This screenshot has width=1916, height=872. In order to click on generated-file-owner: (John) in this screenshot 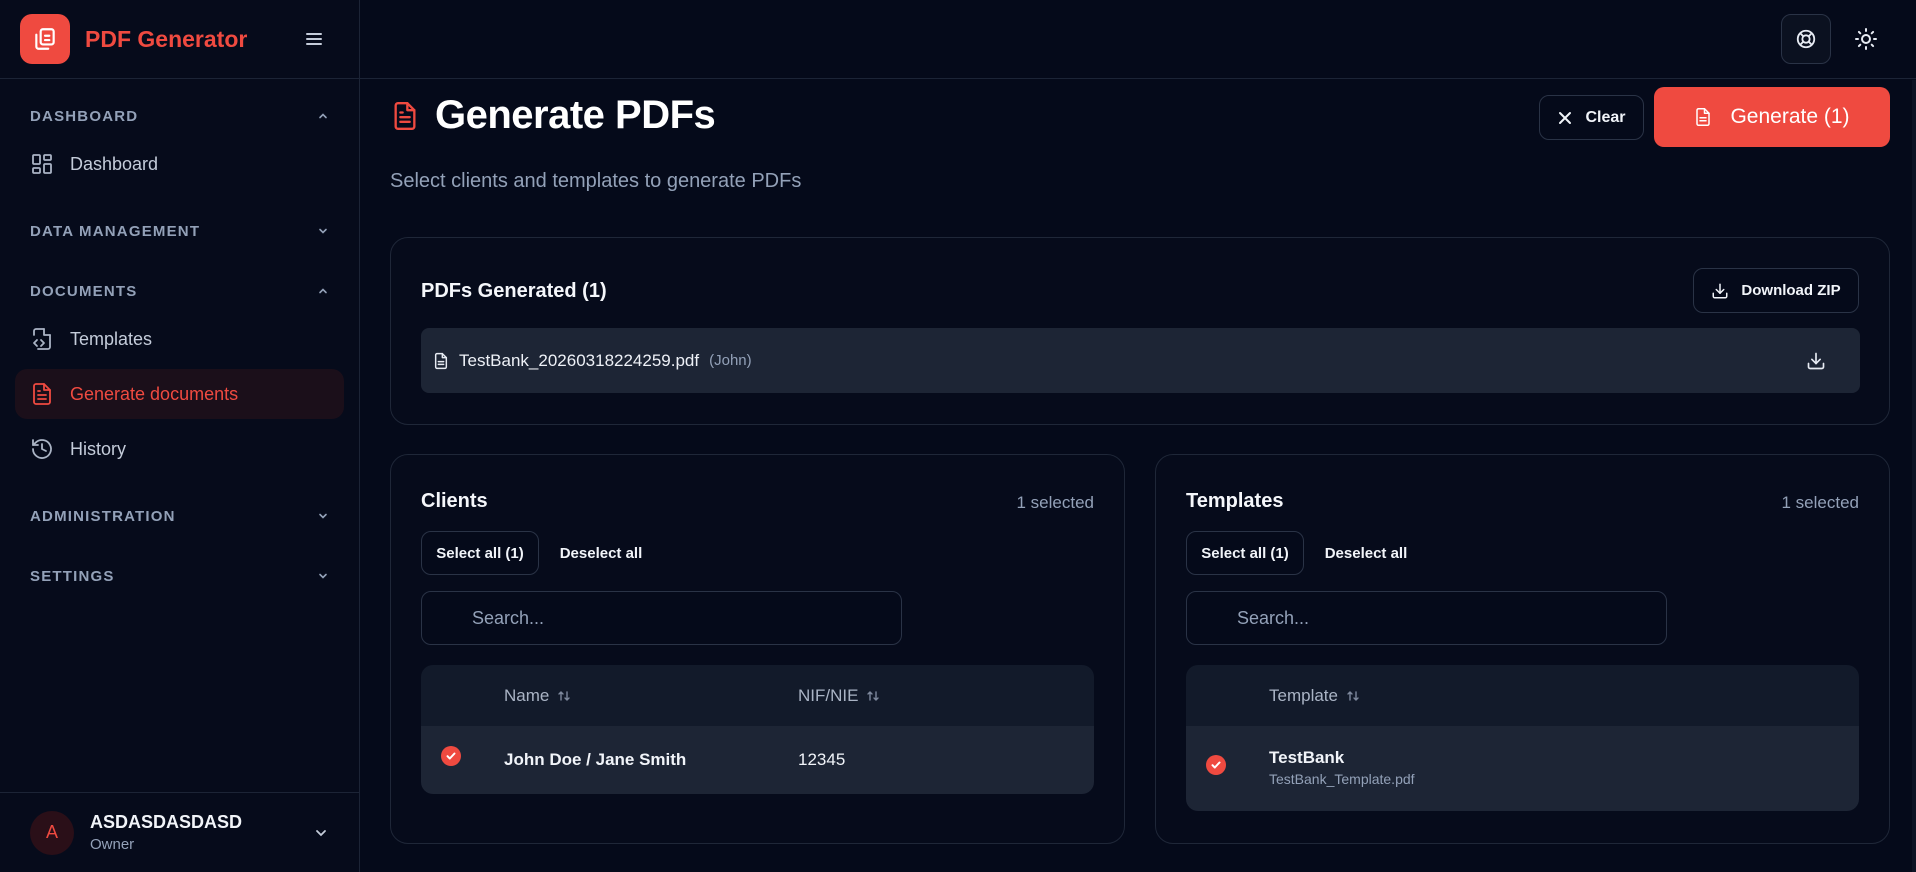, I will do `click(730, 360)`.